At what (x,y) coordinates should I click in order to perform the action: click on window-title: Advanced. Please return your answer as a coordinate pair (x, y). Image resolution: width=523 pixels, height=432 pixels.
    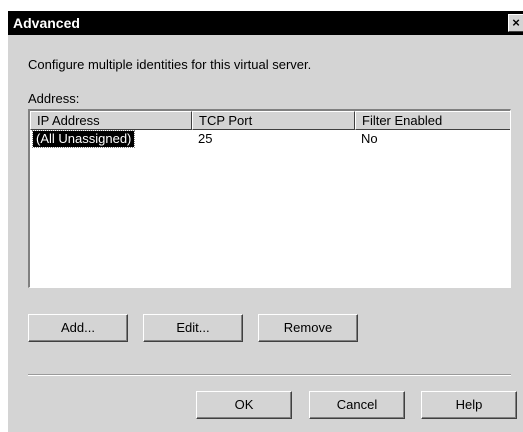
    Looking at the image, I should click on (46, 23).